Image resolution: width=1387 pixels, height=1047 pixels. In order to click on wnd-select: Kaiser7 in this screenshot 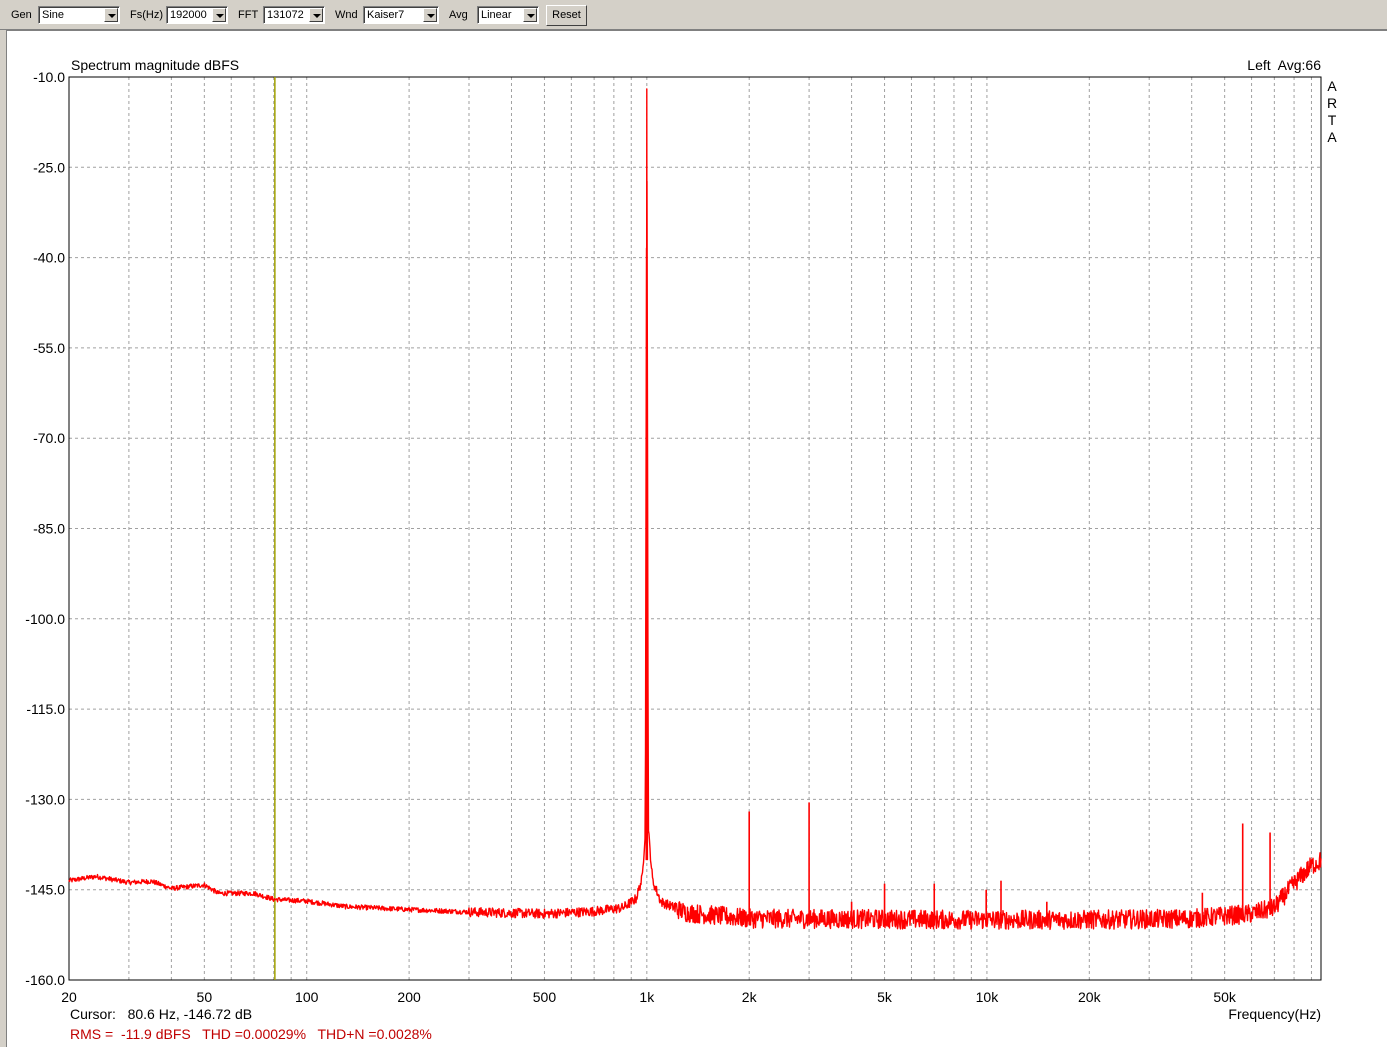, I will do `click(401, 15)`.